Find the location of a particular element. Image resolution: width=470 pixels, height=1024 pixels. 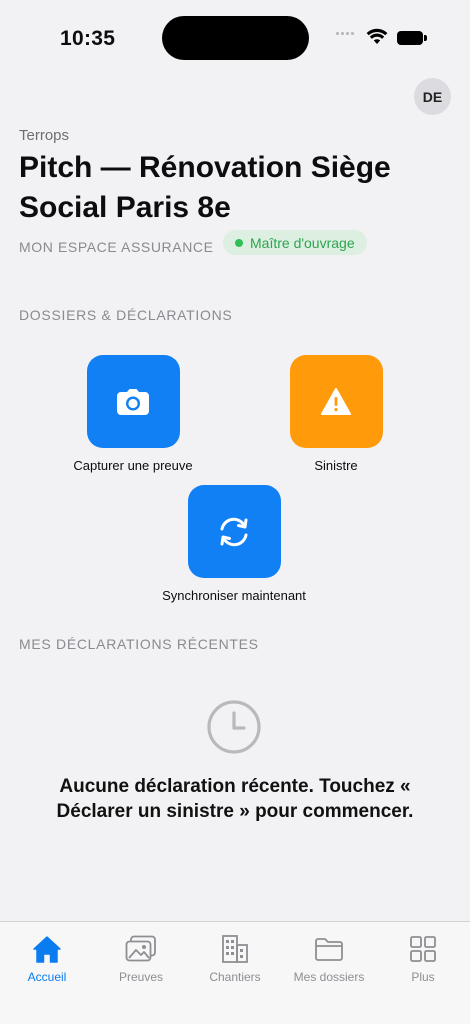

grid-icon is located at coordinates (423, 949).